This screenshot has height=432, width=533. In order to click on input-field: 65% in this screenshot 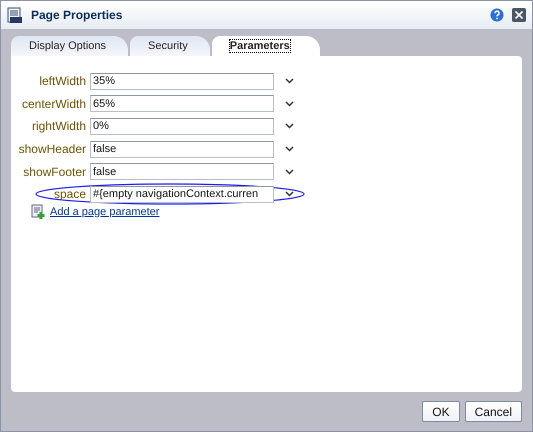, I will do `click(182, 103)`.